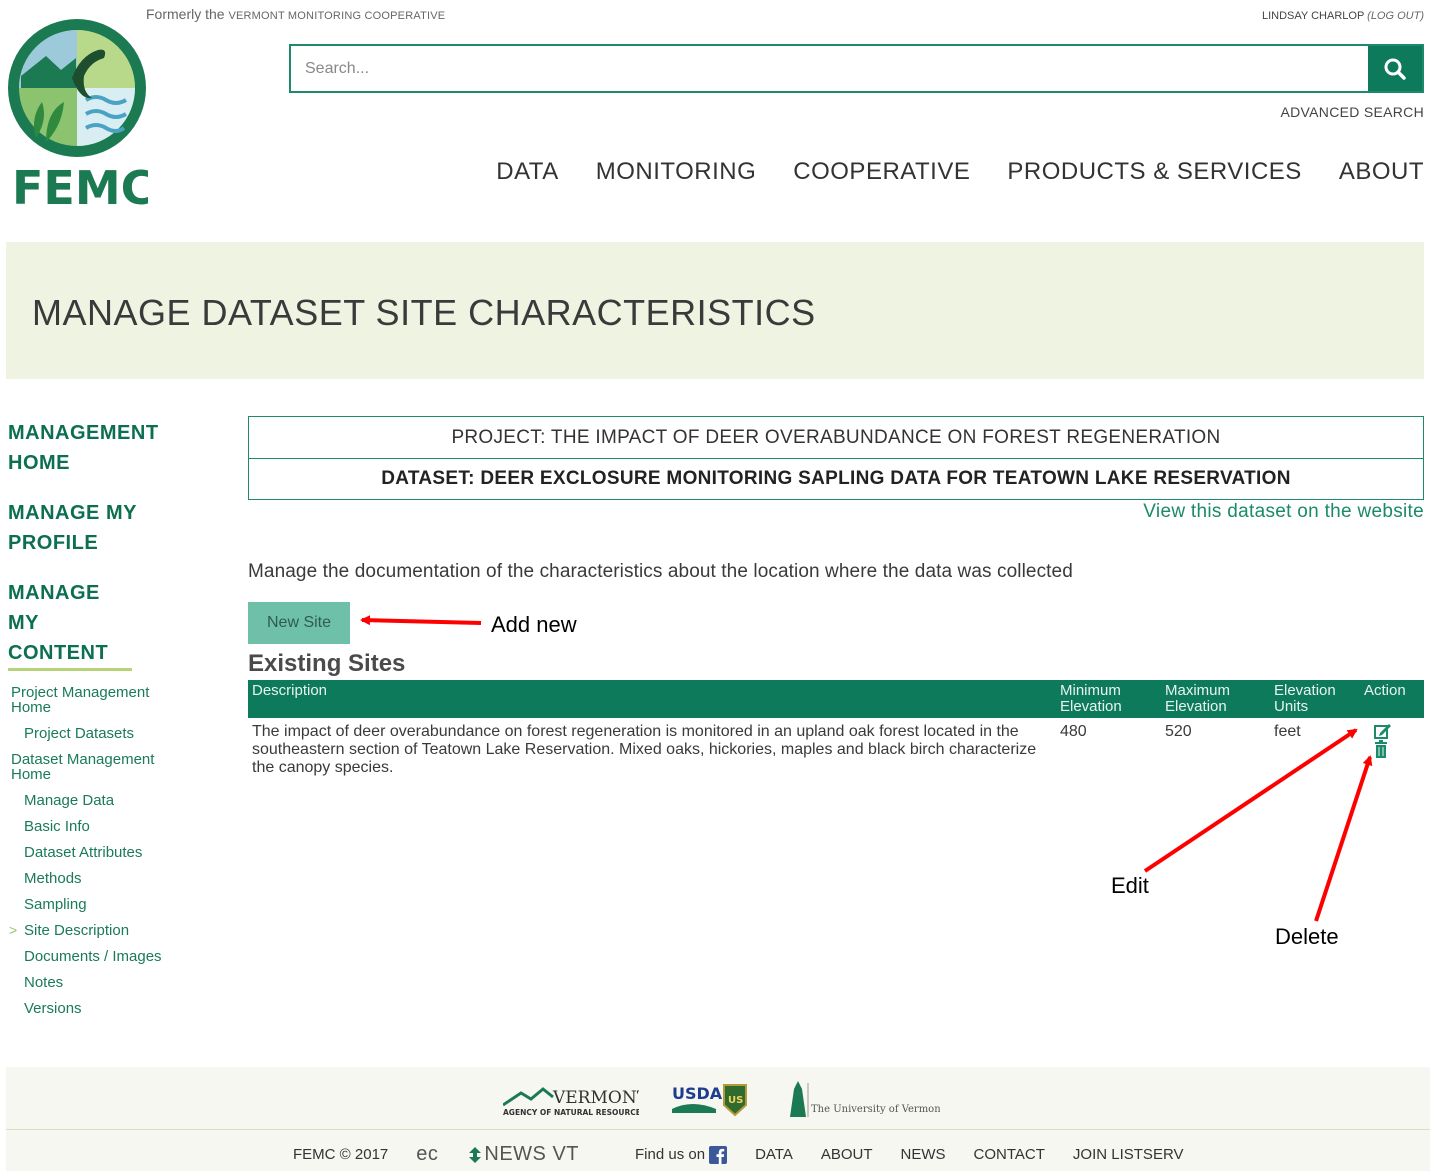 This screenshot has width=1440, height=1171. I want to click on sidebar-item-documents-images: Documents / Images, so click(108, 956).